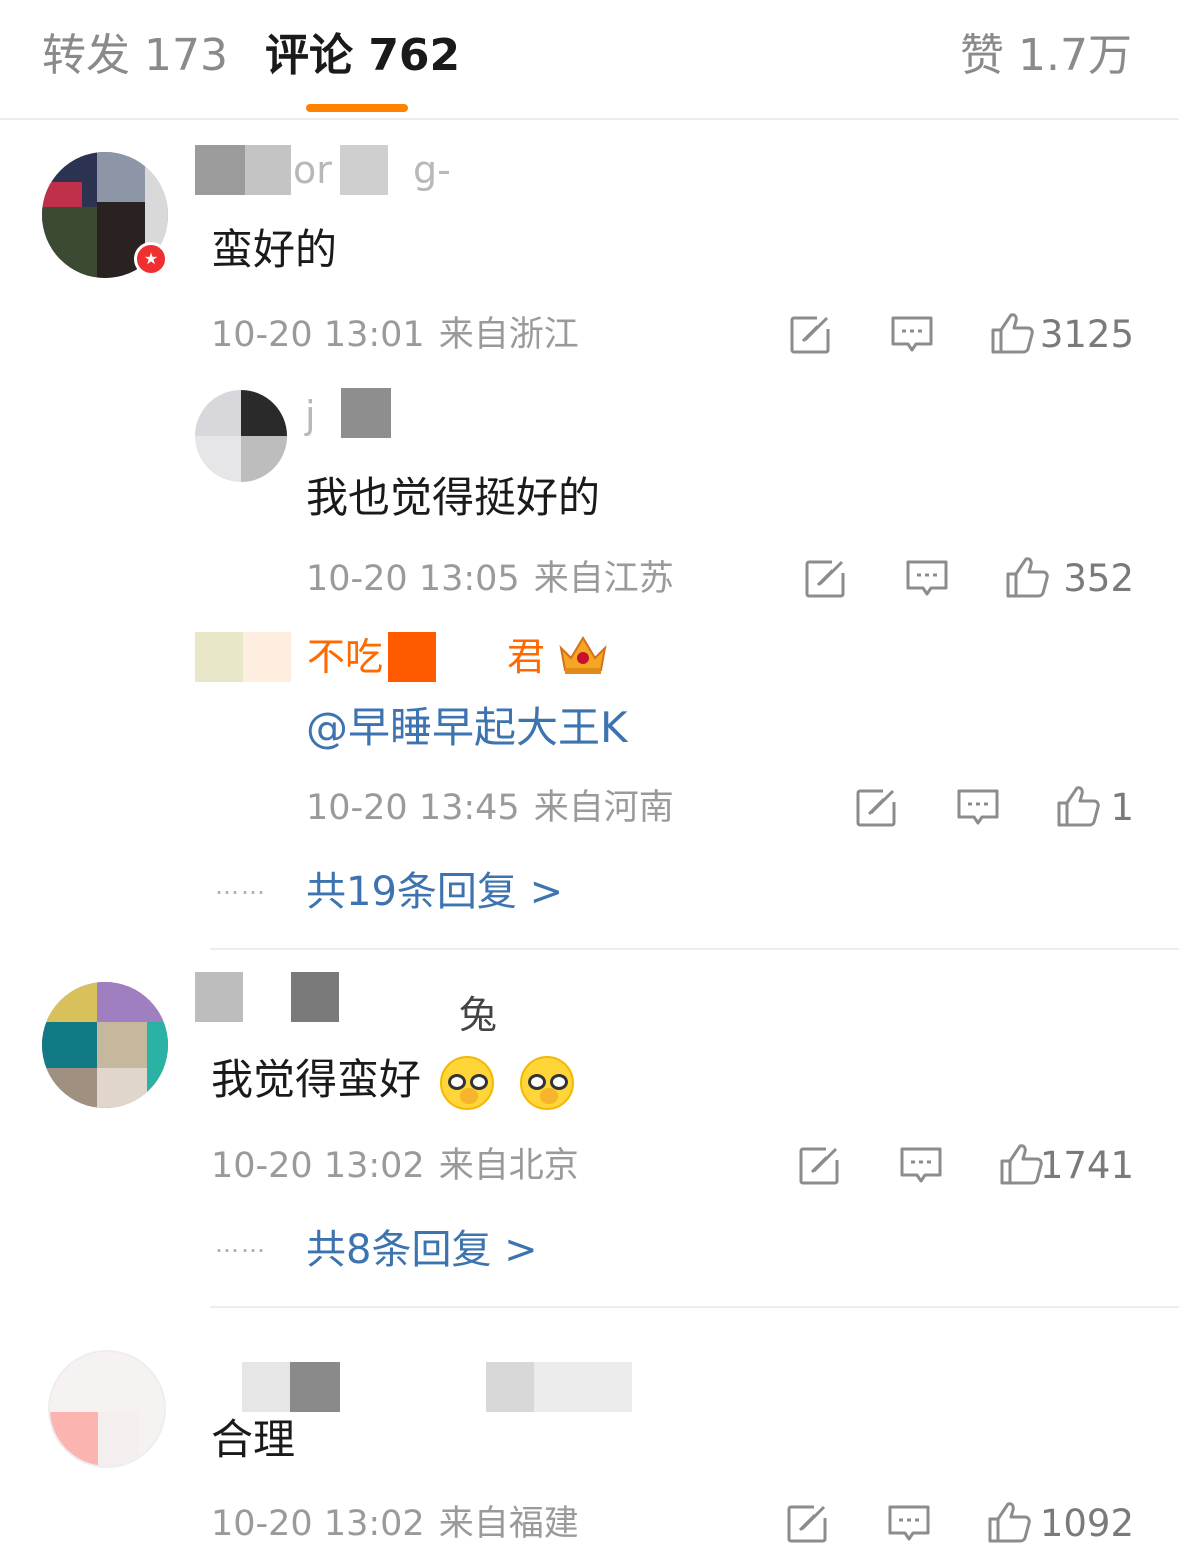  What do you see at coordinates (442, 1389) in the screenshot?
I see `username` at bounding box center [442, 1389].